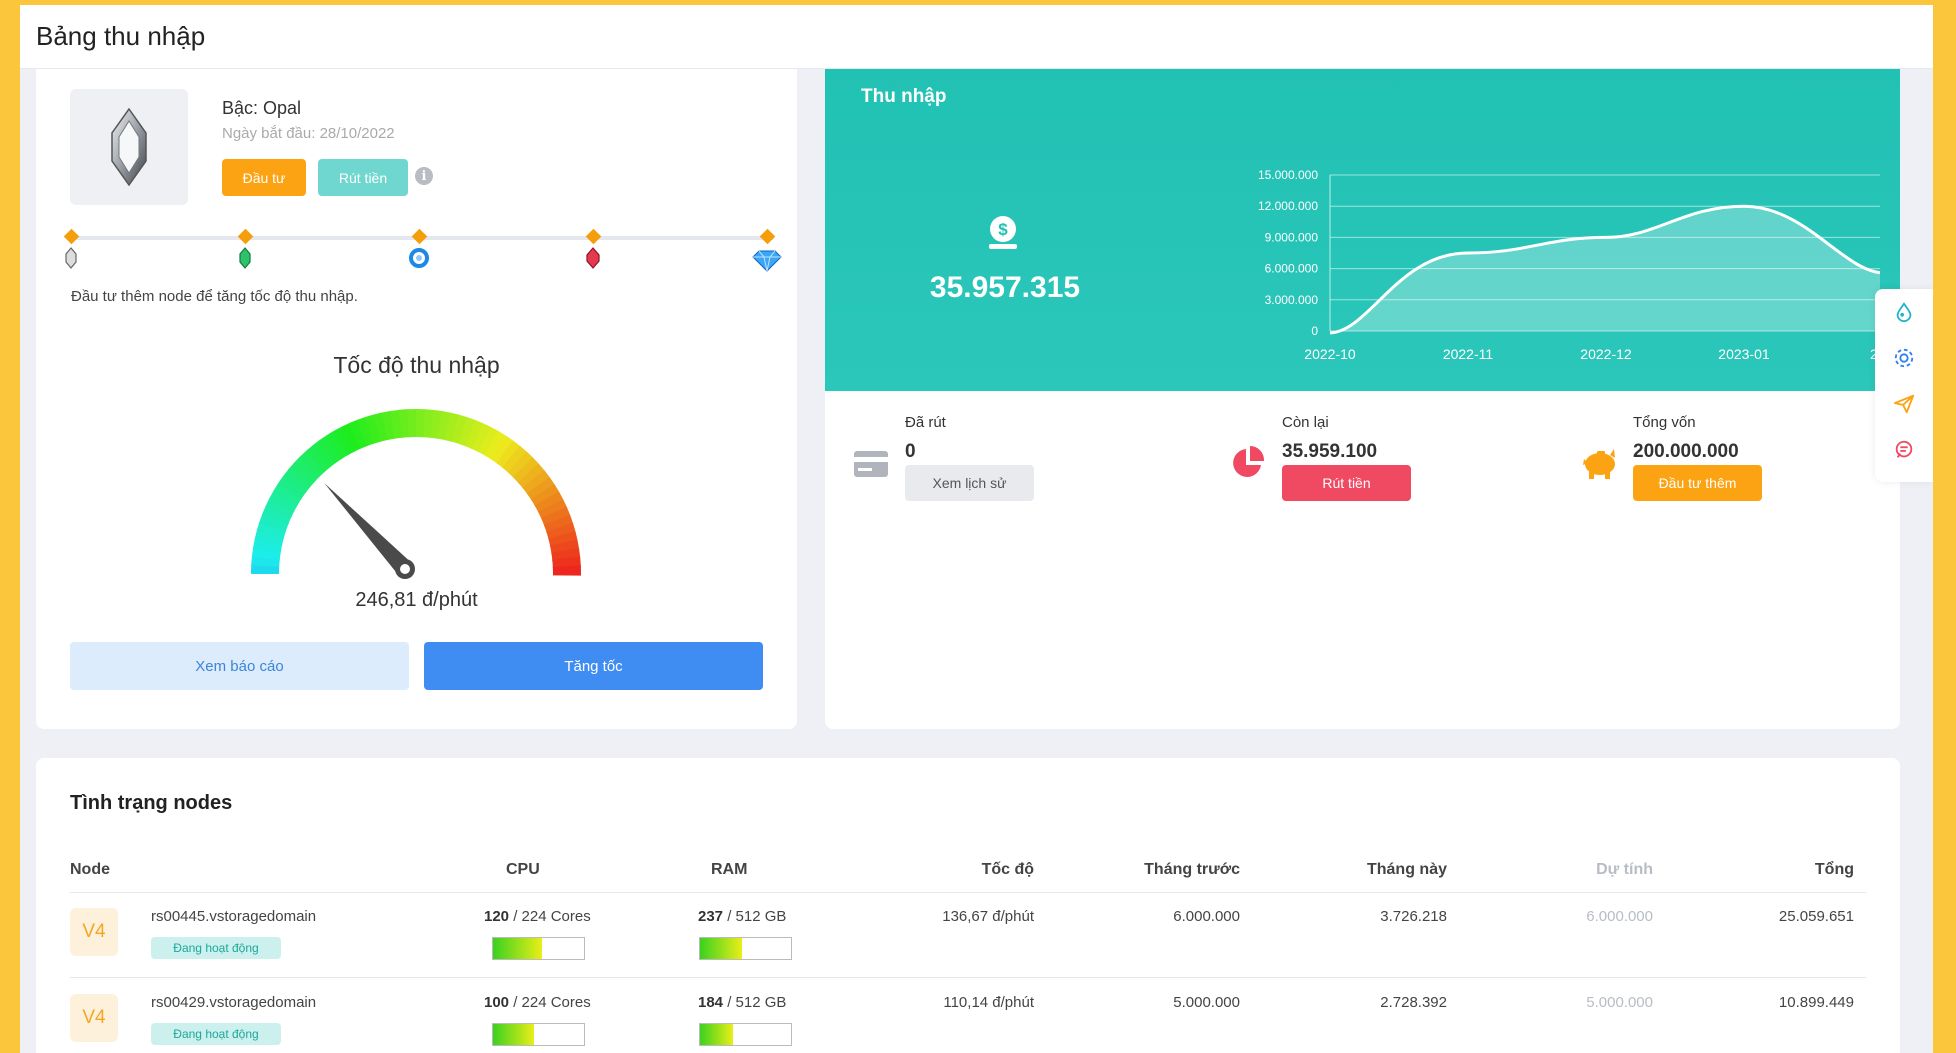  Describe the element at coordinates (925, 438) in the screenshot. I see `withdrawn-stat: Đã rút 0` at that location.